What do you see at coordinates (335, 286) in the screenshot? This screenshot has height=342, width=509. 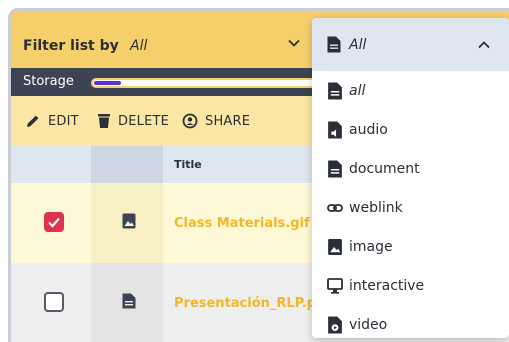 I see `monitor-icon` at bounding box center [335, 286].